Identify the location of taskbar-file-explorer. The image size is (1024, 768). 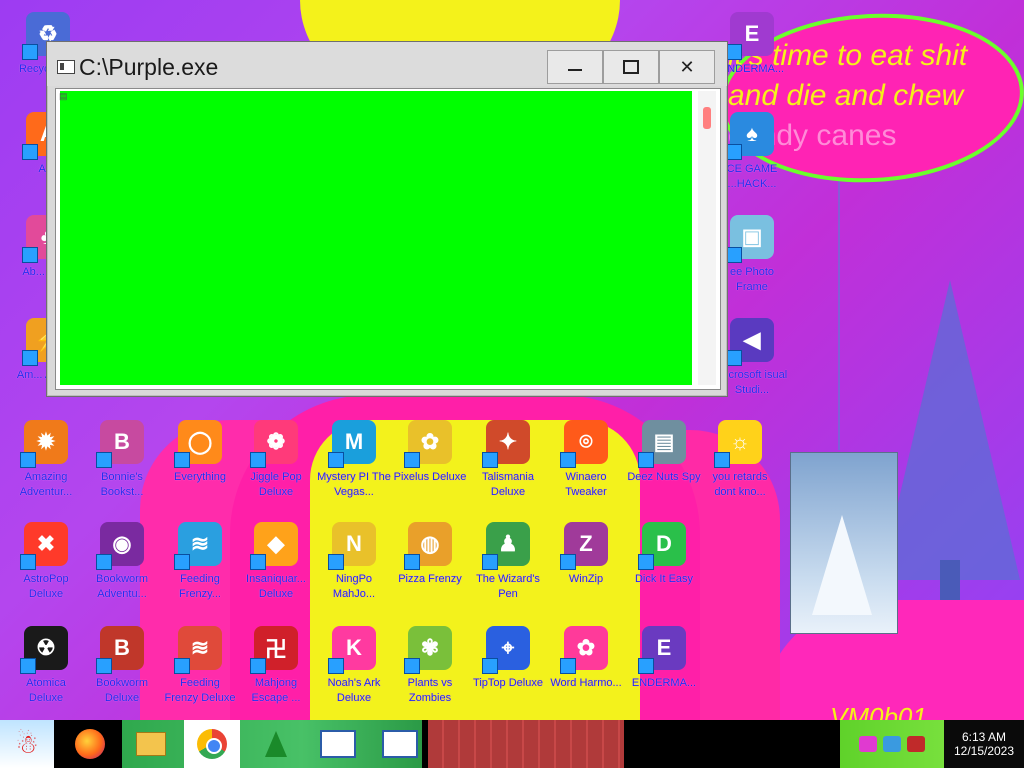
(151, 744).